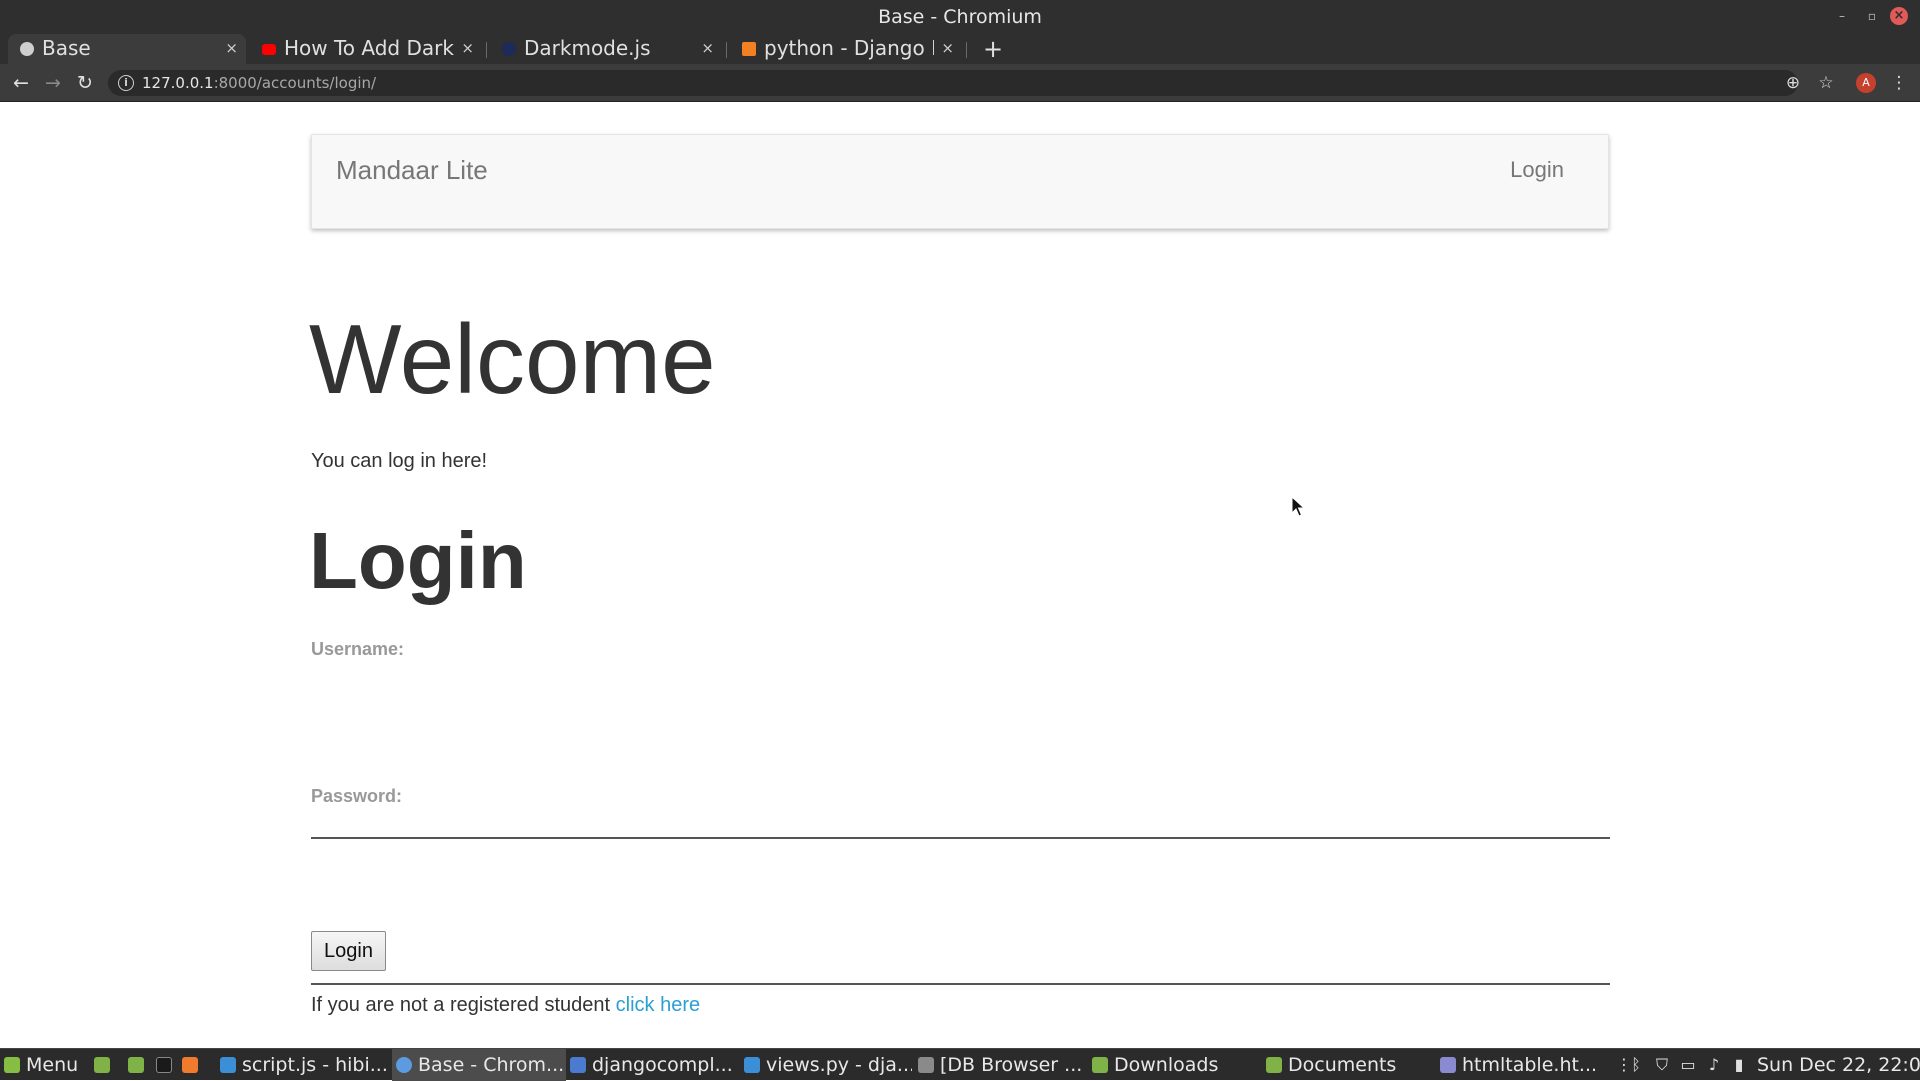 Image resolution: width=1920 pixels, height=1081 pixels. I want to click on terminal-icon, so click(164, 1065).